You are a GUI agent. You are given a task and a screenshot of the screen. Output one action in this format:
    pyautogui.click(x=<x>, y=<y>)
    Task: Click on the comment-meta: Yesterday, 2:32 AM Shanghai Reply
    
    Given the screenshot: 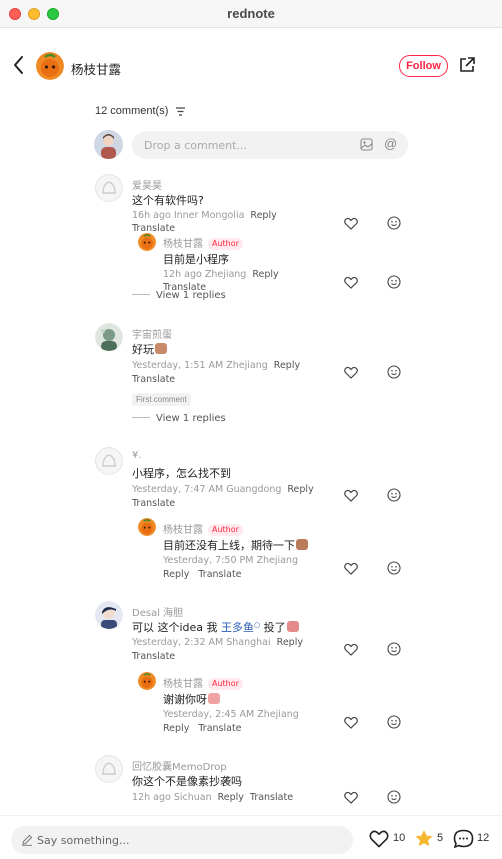 What is the action you would take?
    pyautogui.click(x=217, y=642)
    